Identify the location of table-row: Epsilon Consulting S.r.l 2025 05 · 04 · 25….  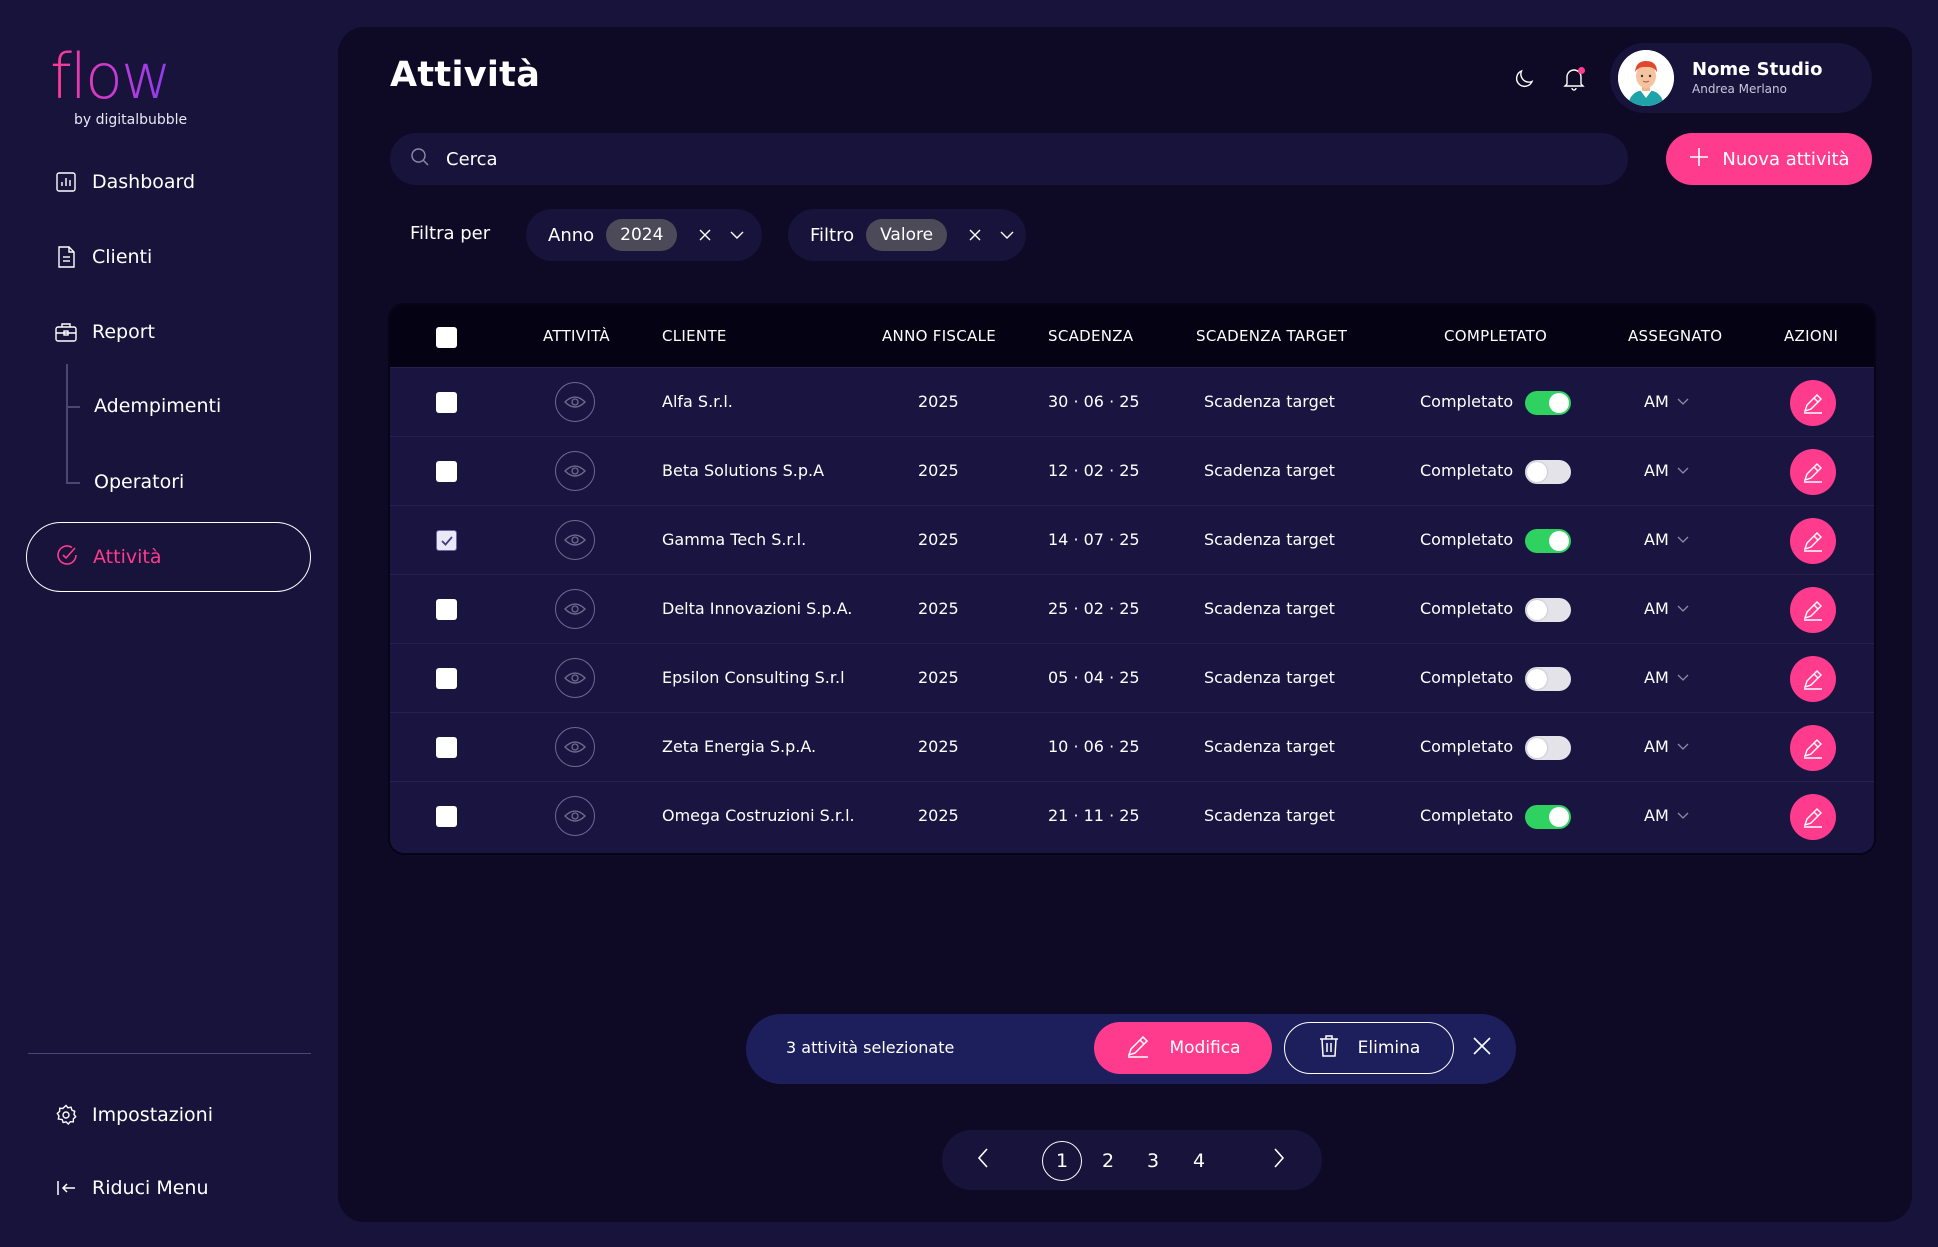
(1132, 677).